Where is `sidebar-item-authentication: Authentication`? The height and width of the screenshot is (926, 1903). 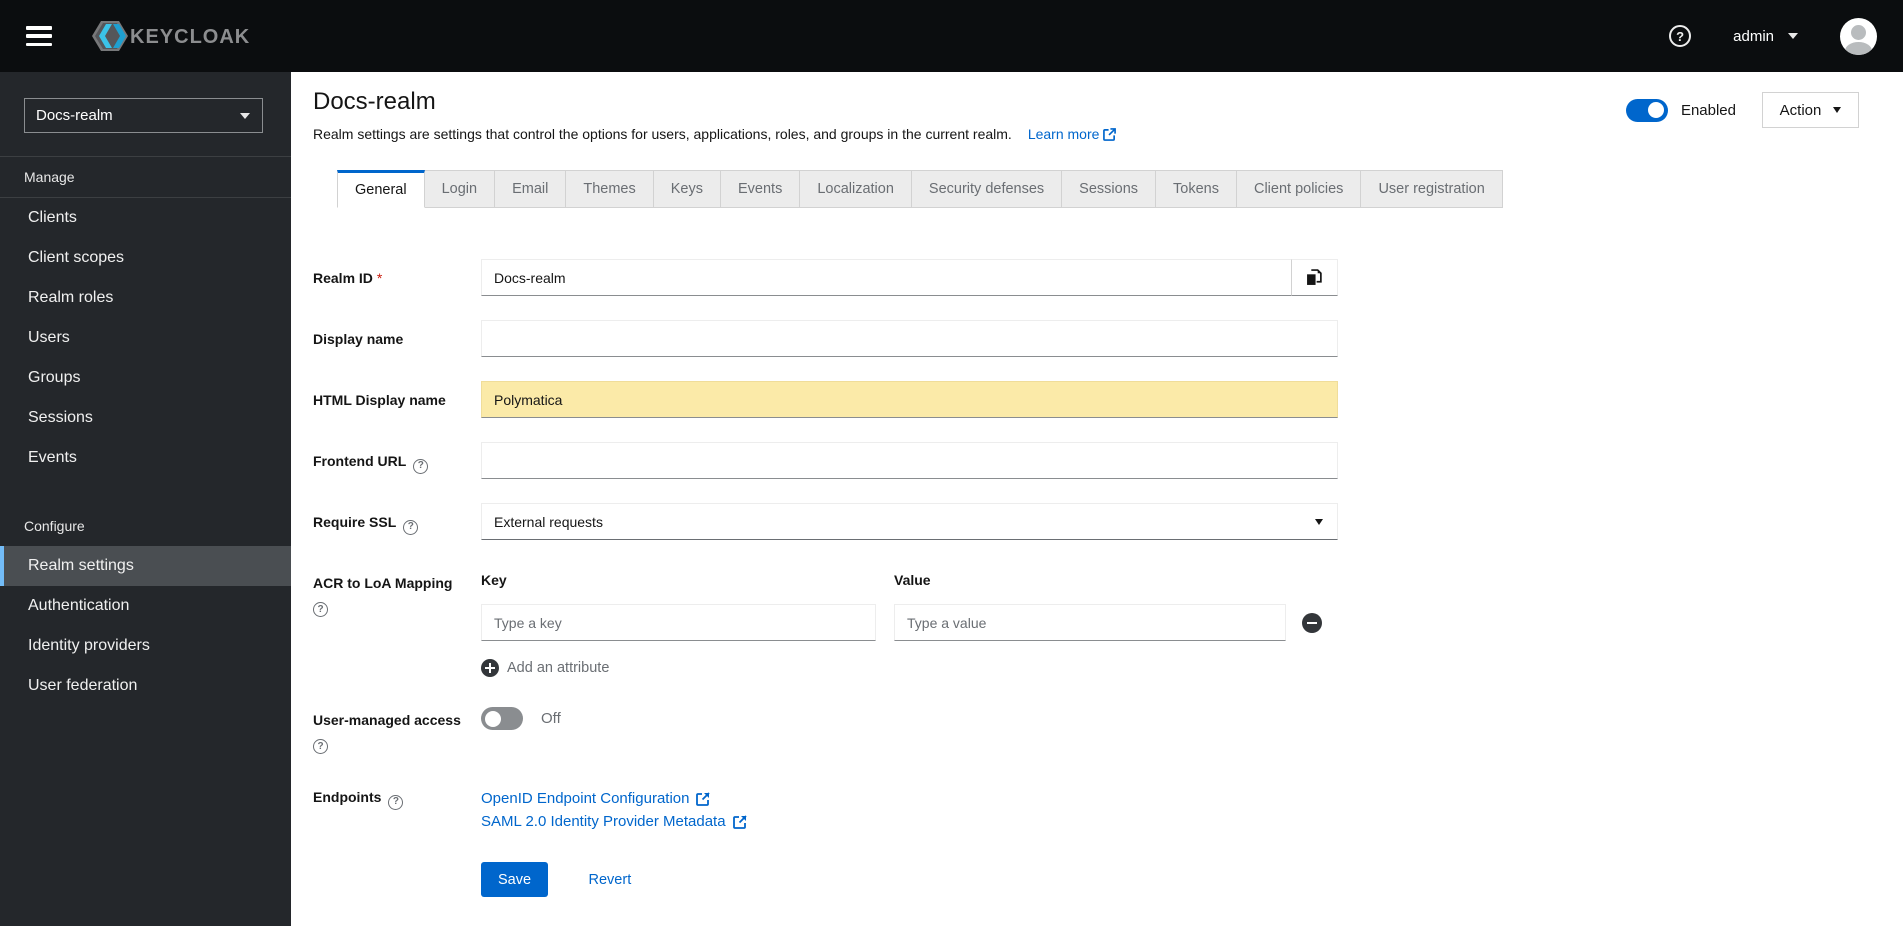
sidebar-item-authentication: Authentication is located at coordinates (145, 606).